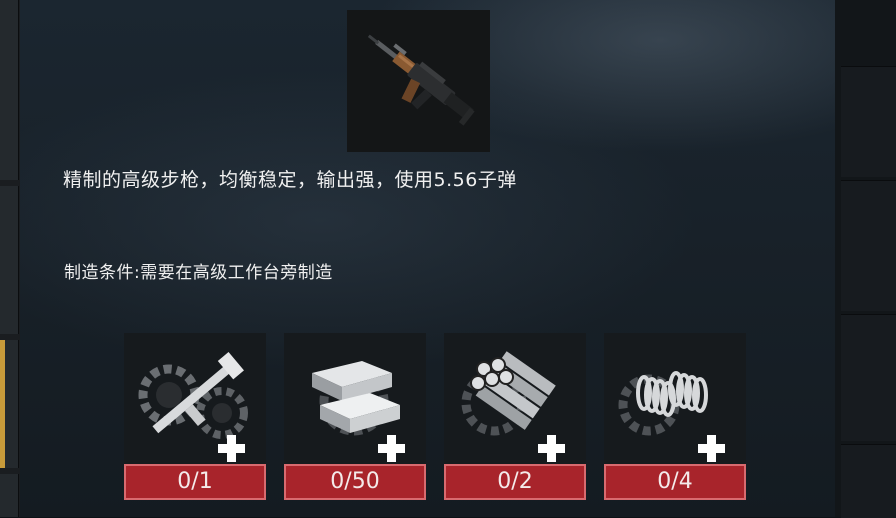  I want to click on material-slot: 0/50, so click(355, 417).